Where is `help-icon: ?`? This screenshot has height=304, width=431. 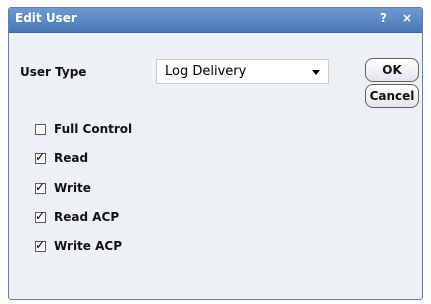
help-icon: ? is located at coordinates (383, 18).